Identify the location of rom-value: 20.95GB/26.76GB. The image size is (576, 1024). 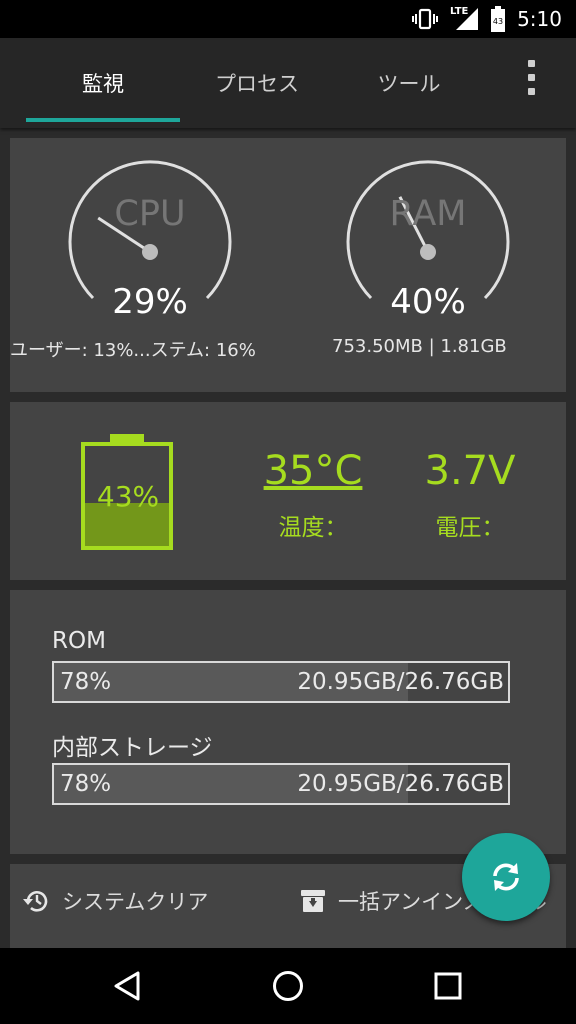
(400, 682).